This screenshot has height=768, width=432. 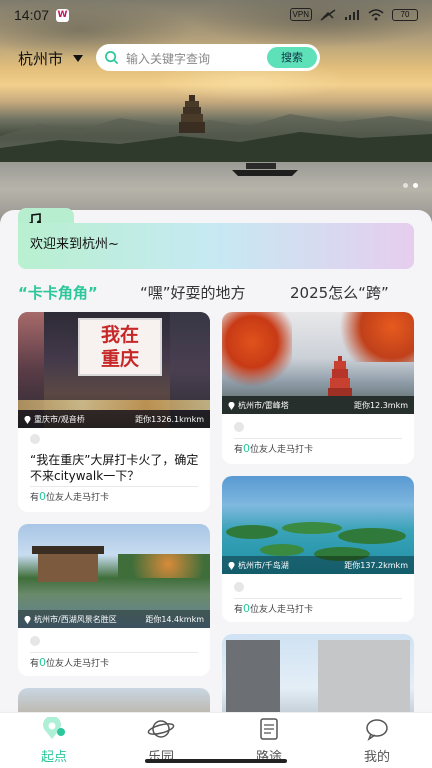 I want to click on card-image: 我在 重庆 重庆市/观音桥 距你1326.1kmkm, so click(x=114, y=370).